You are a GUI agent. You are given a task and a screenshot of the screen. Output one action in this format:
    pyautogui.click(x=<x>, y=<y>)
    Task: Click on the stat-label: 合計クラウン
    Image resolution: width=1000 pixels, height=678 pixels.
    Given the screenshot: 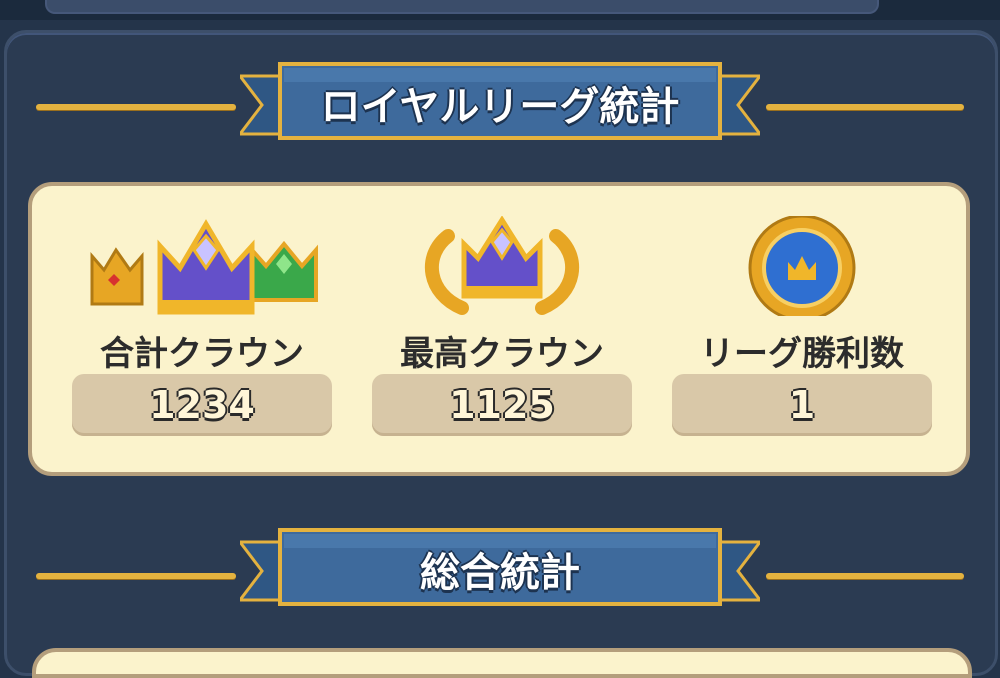 What is the action you would take?
    pyautogui.click(x=202, y=354)
    